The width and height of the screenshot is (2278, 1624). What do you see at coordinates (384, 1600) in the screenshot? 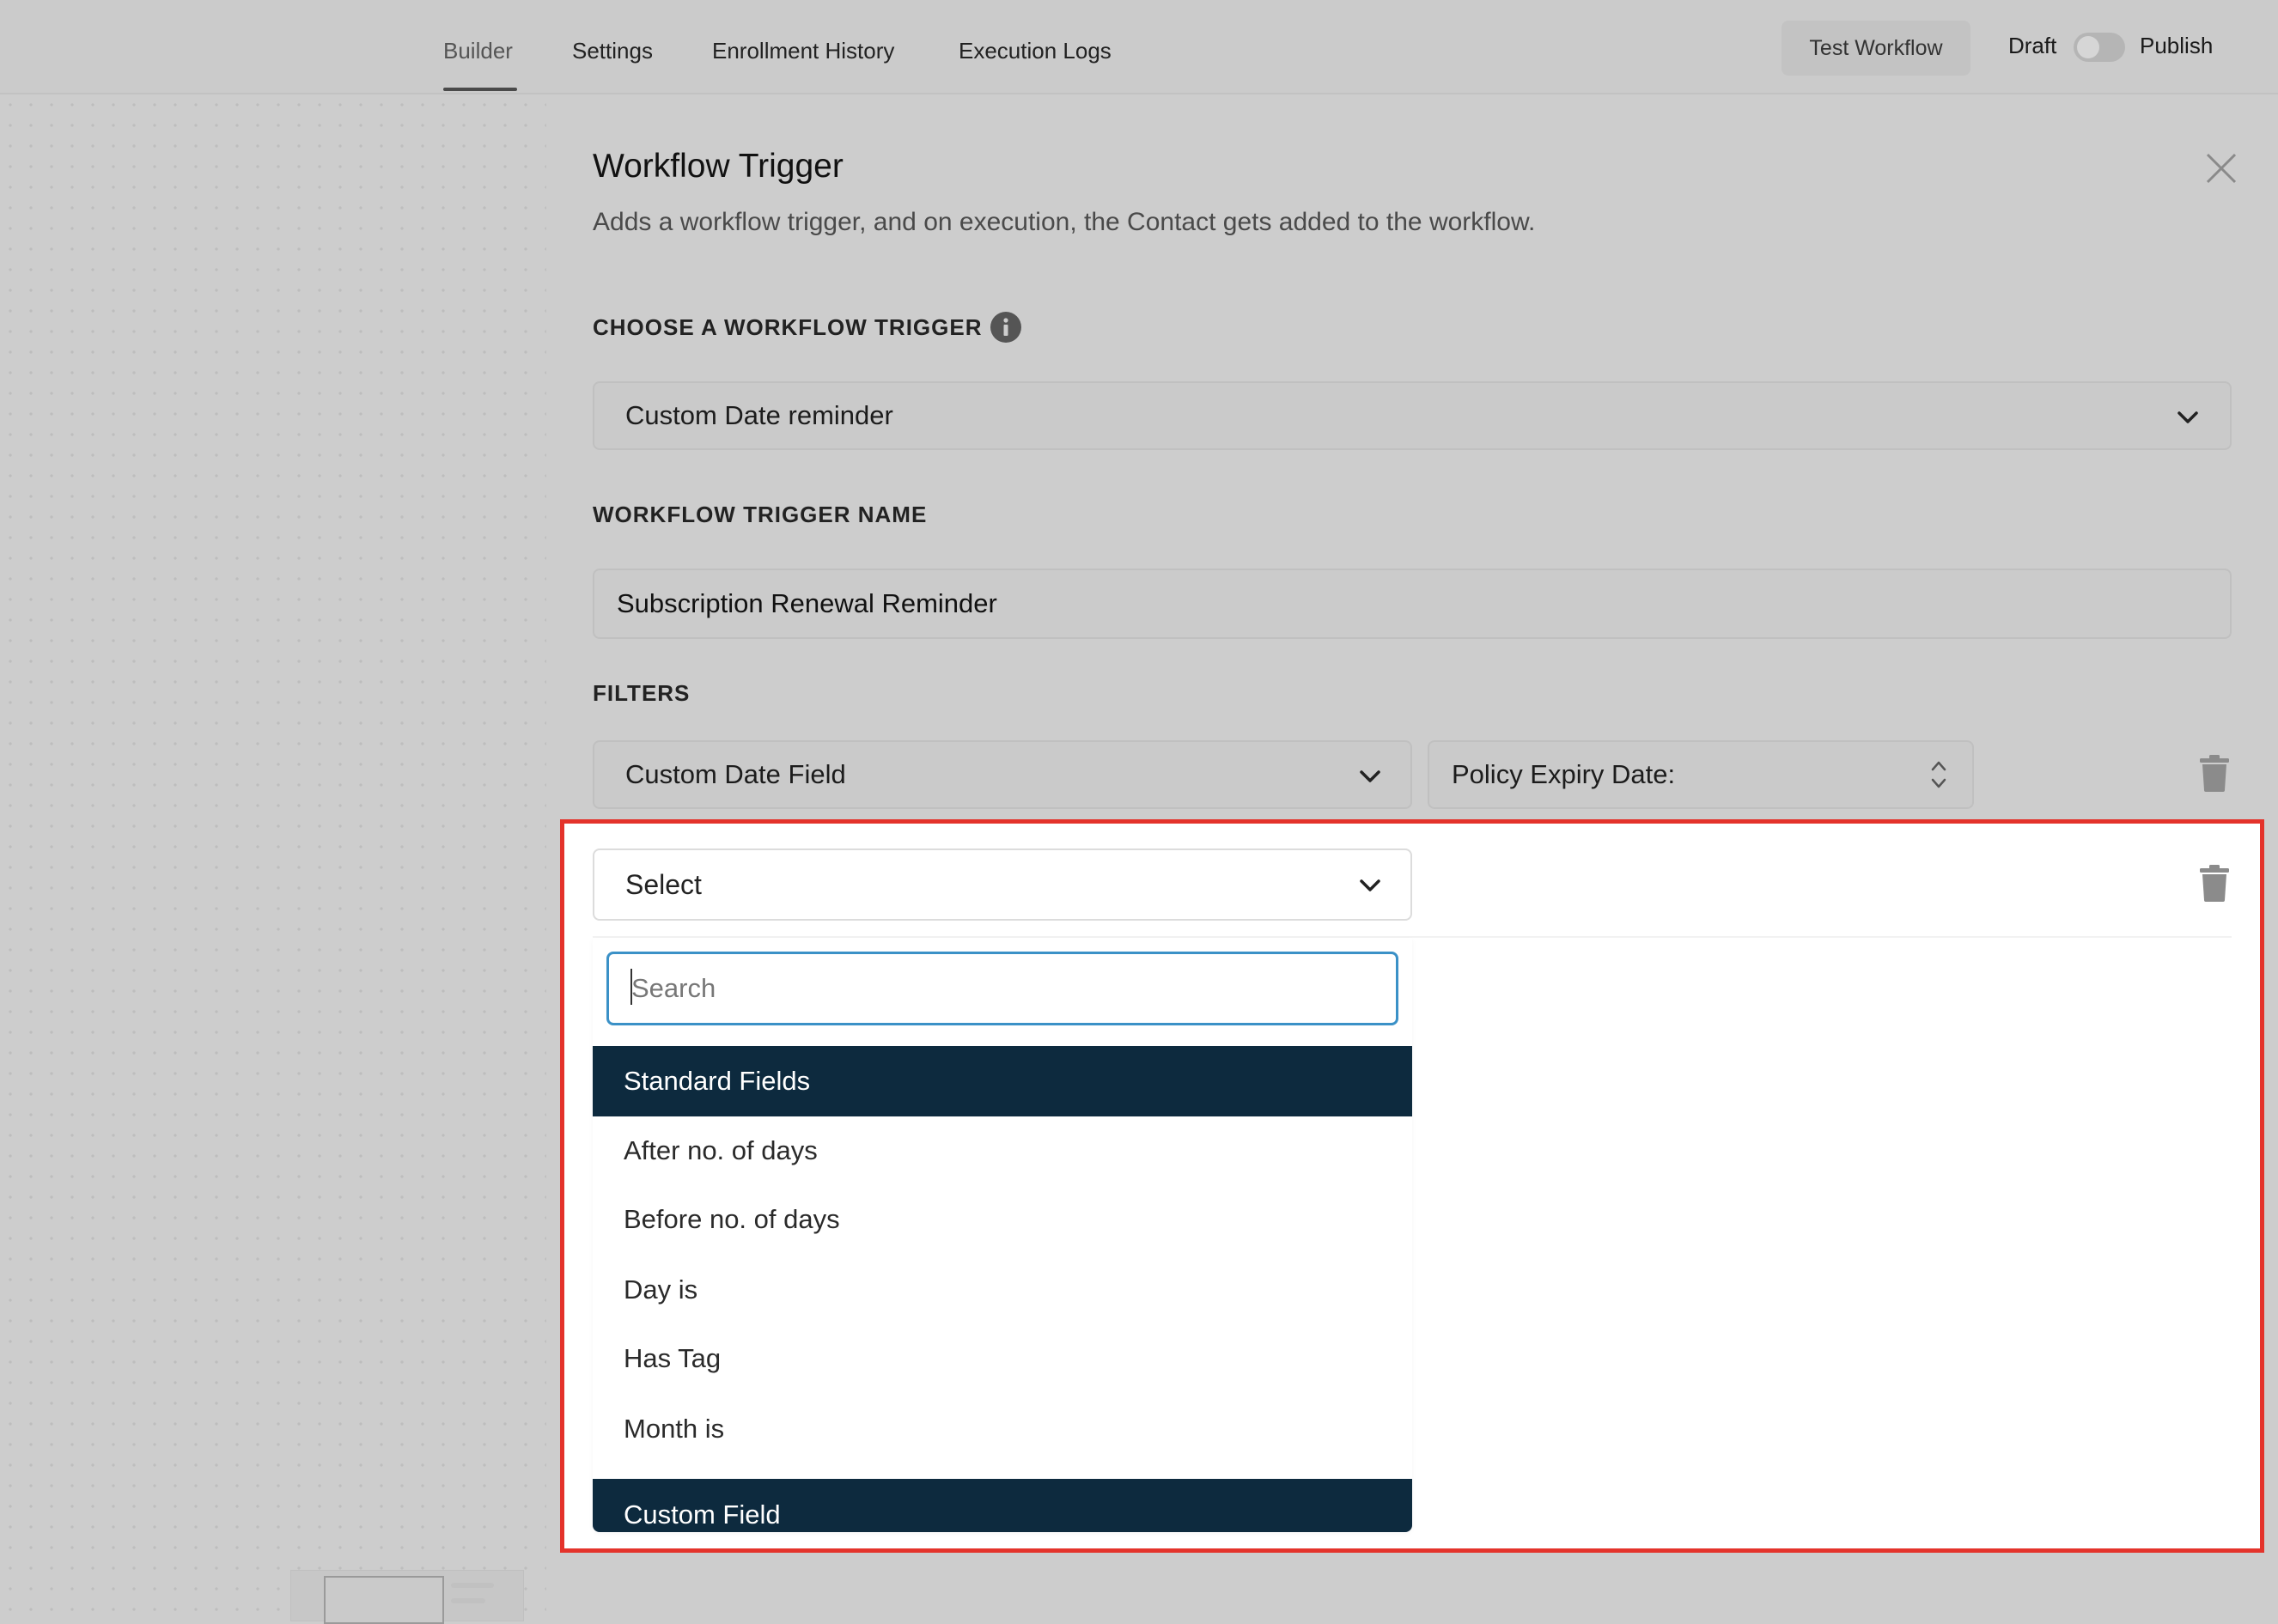
I see `minimap-viewport` at bounding box center [384, 1600].